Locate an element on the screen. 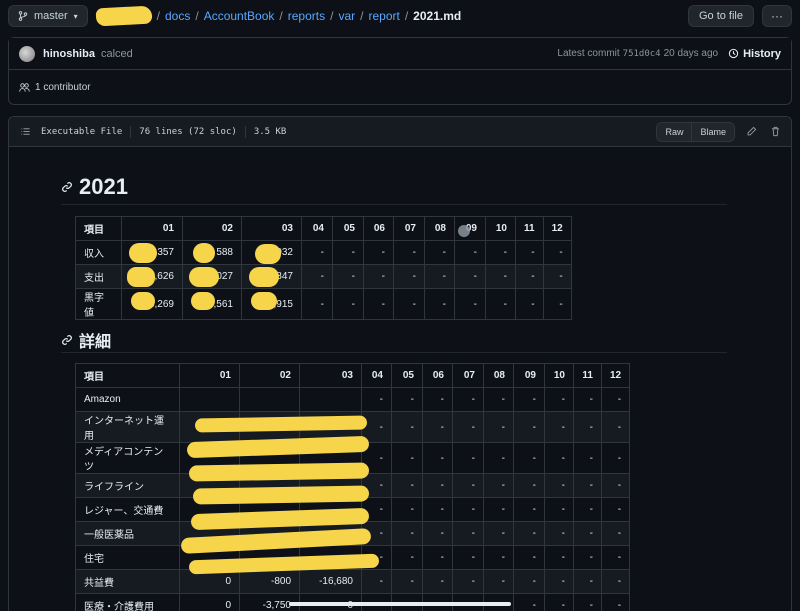  header-cell: 08 is located at coordinates (439, 228).